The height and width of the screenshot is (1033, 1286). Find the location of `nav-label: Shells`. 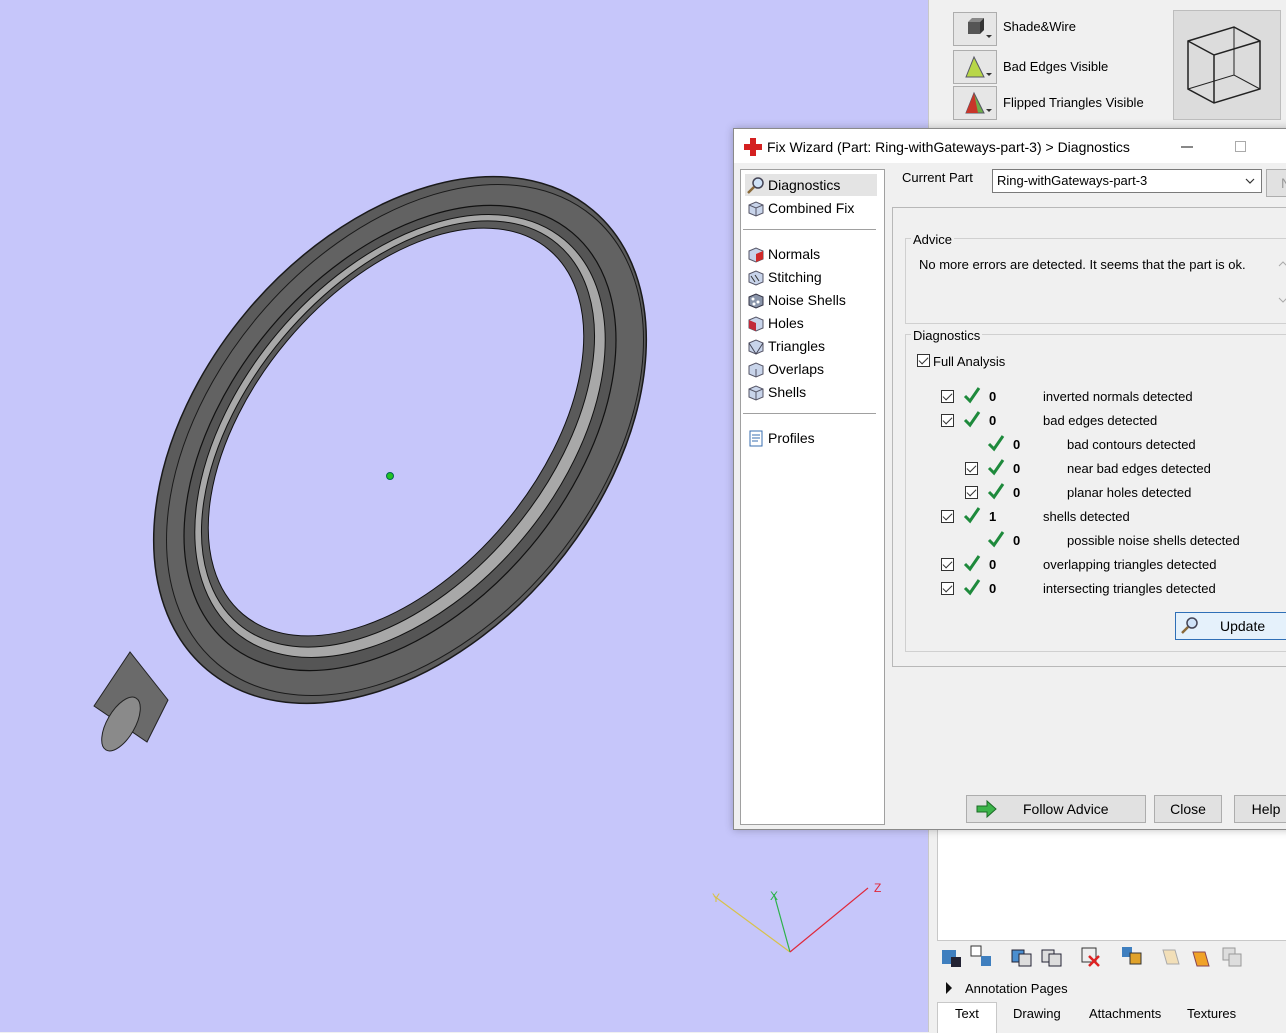

nav-label: Shells is located at coordinates (787, 392).